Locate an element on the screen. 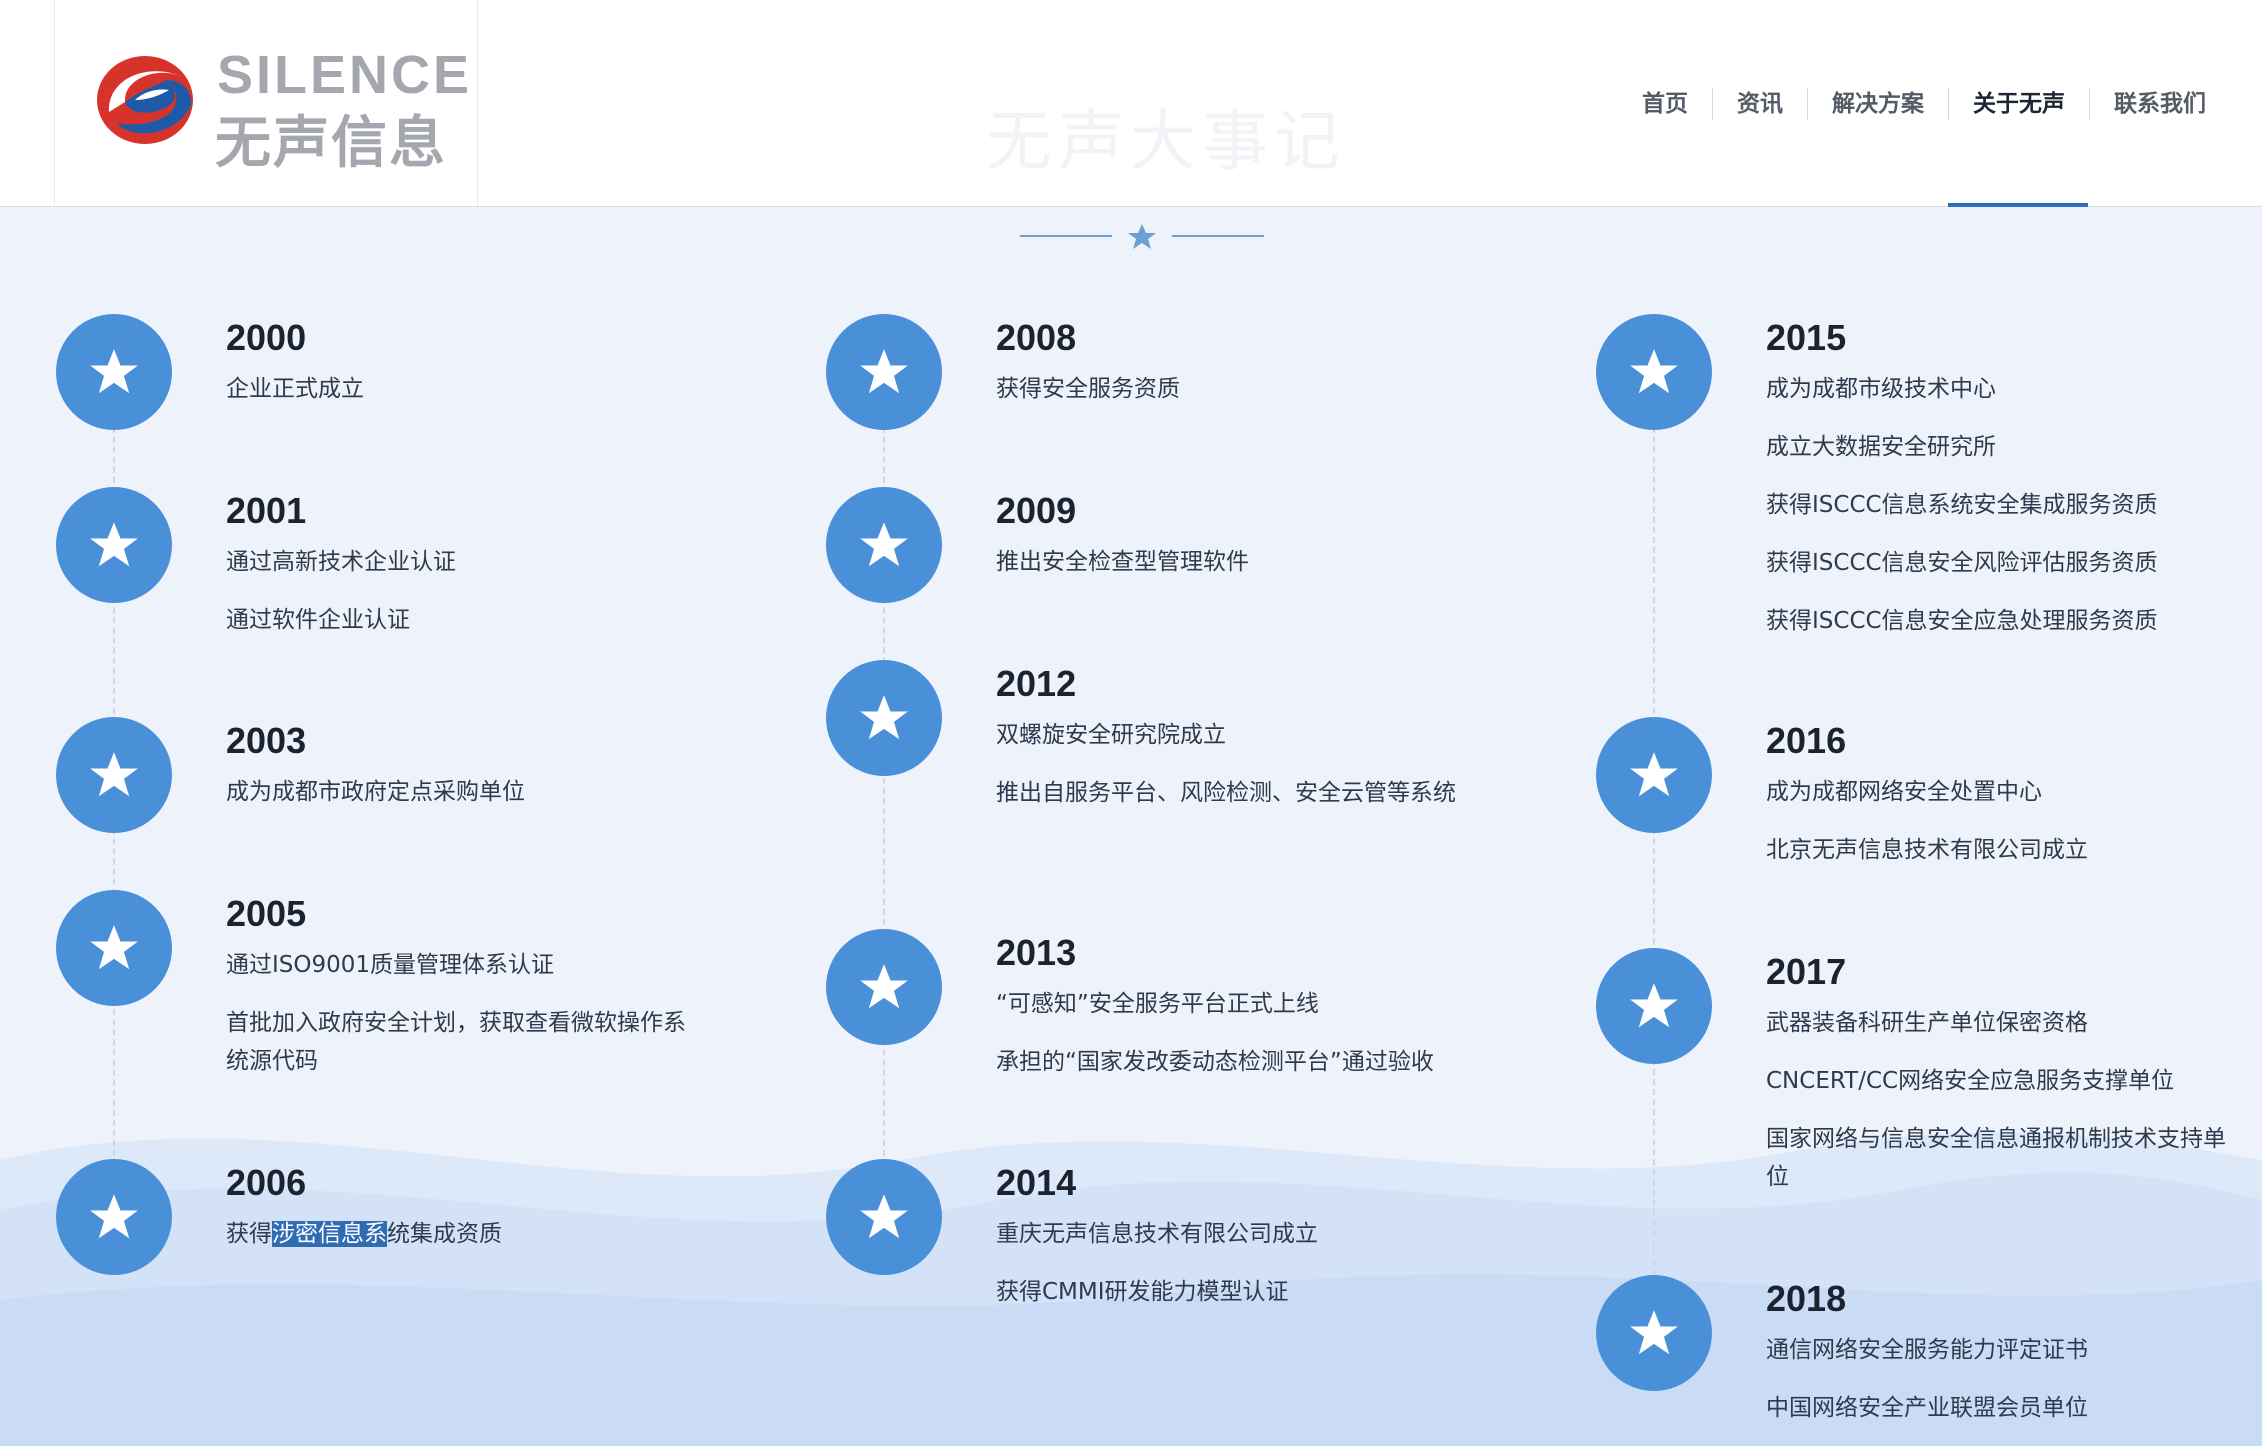 This screenshot has height=1446, width=2262. swirl-s-logo-icon is located at coordinates (145, 100).